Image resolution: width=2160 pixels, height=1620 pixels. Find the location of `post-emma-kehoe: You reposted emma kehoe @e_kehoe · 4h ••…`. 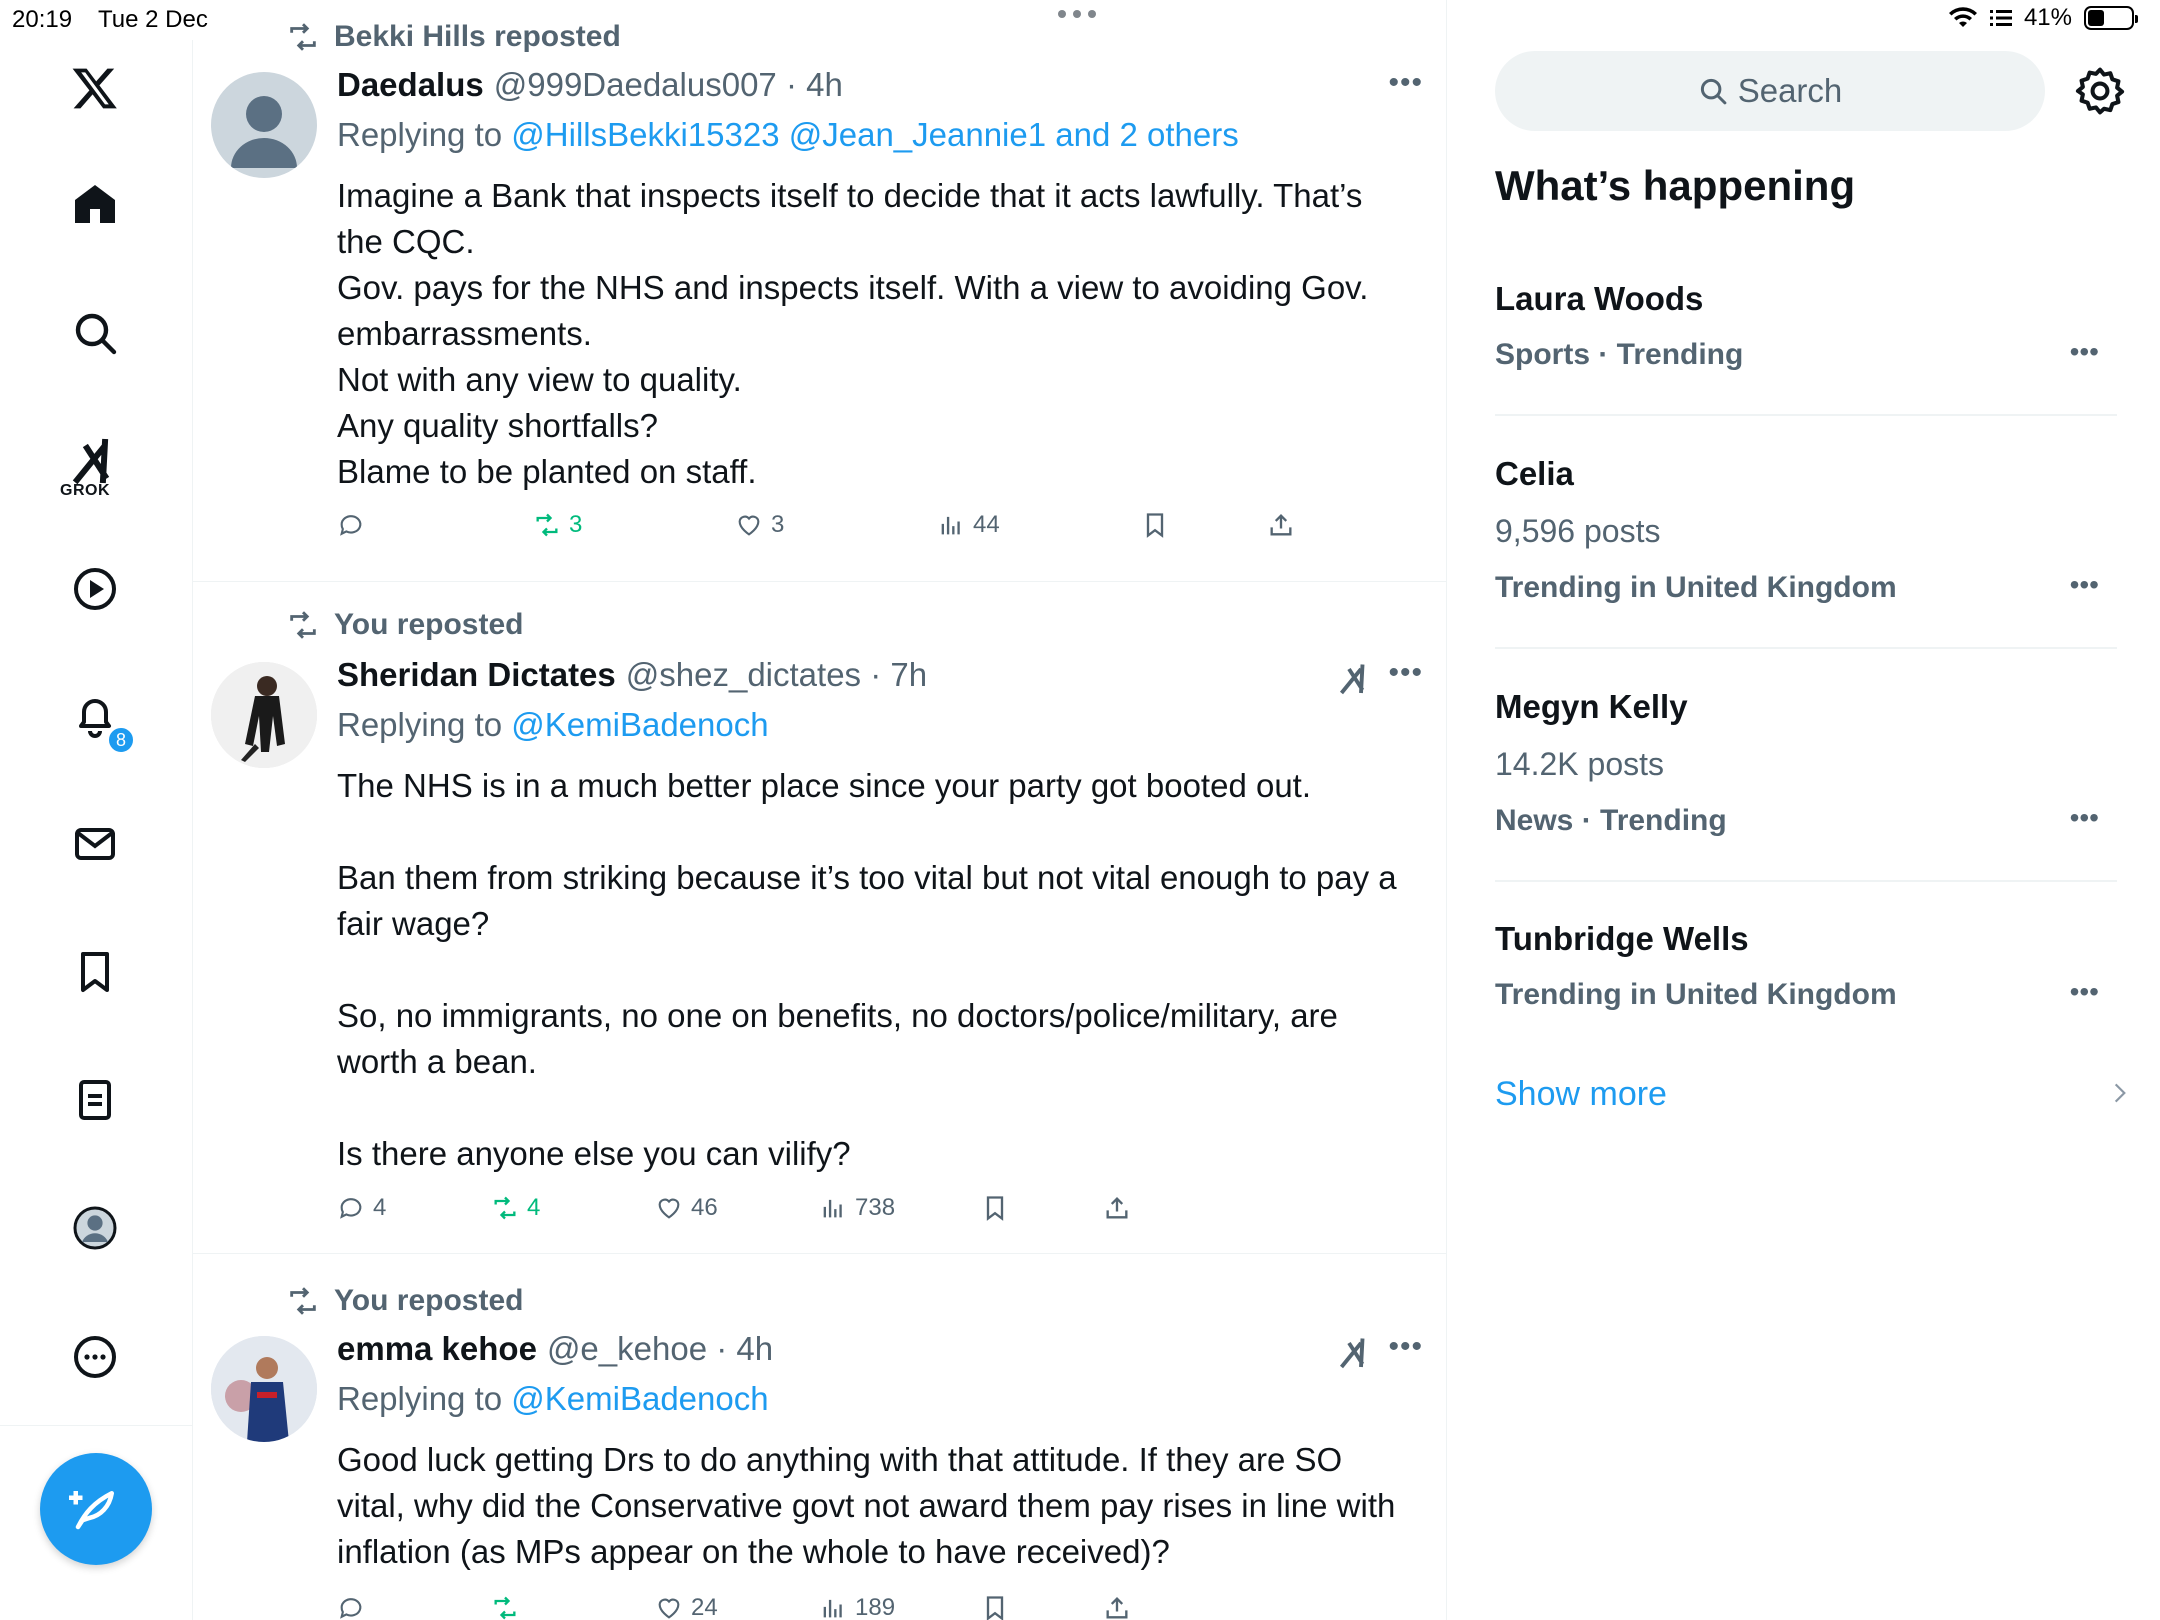

post-emma-kehoe: You reposted emma kehoe @e_kehoe · 4h ••… is located at coordinates (820, 1437).